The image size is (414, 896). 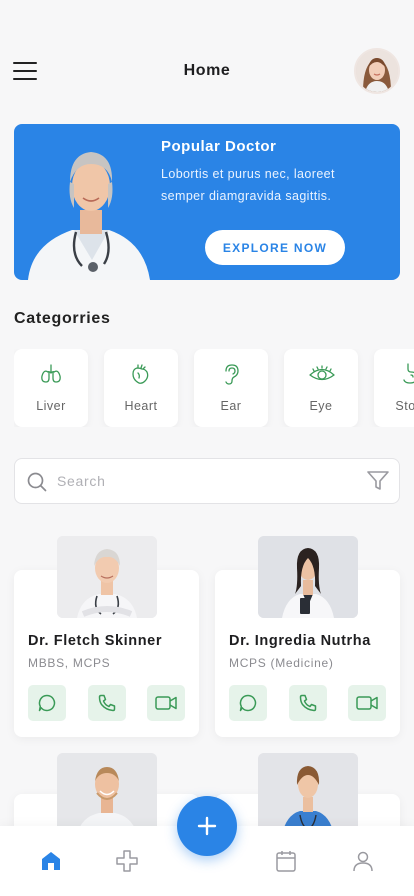 I want to click on filter-icon, so click(x=378, y=481).